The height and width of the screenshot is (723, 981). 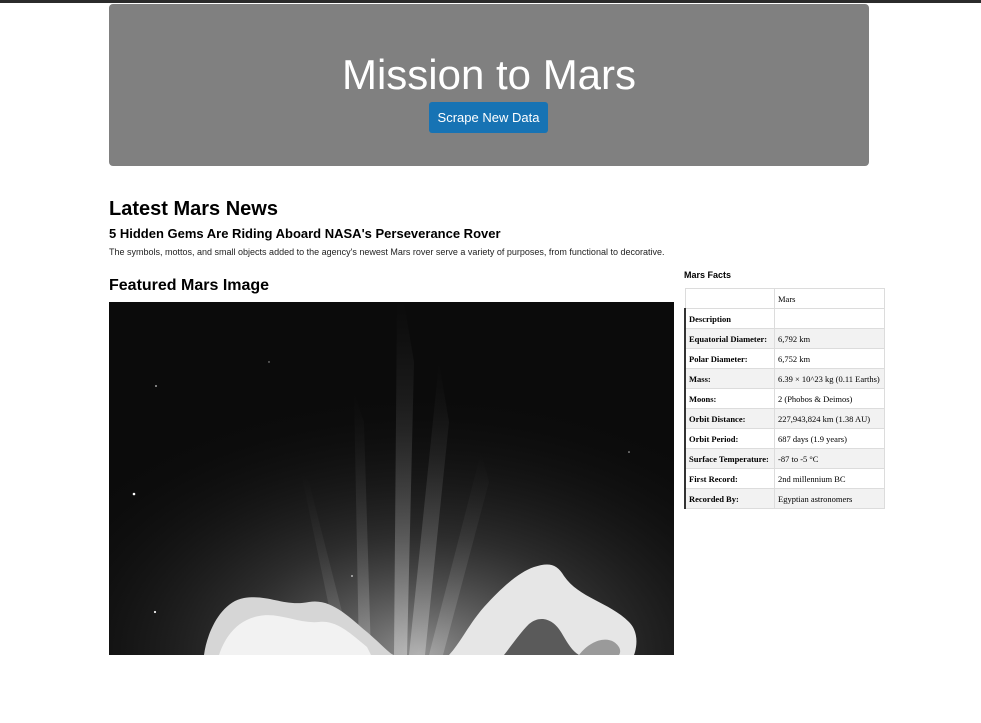 I want to click on fact-value: 2 (Phobos & Deimos), so click(x=829, y=398).